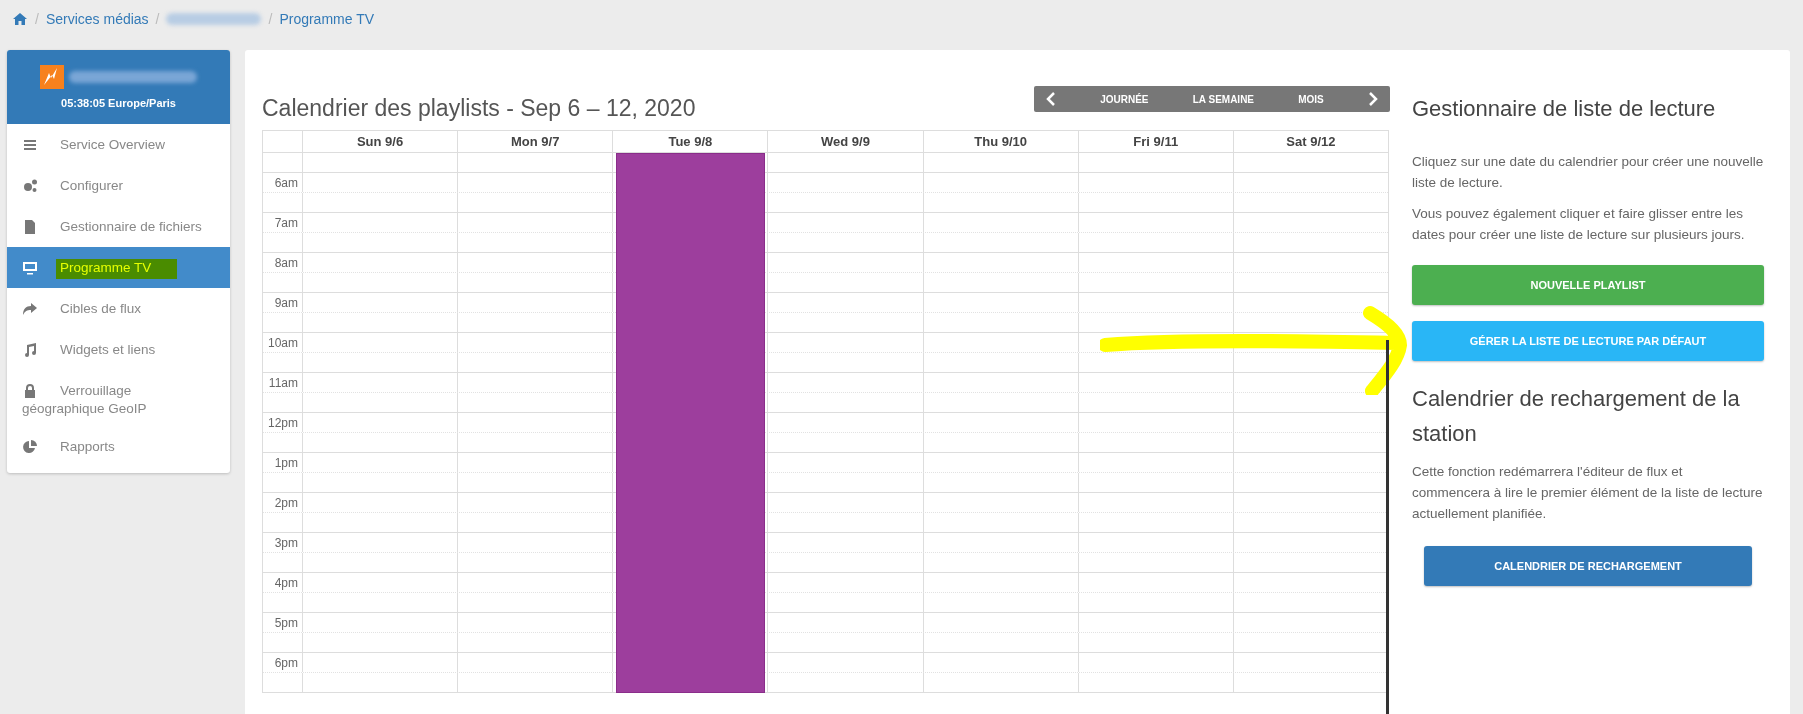  What do you see at coordinates (1588, 172) in the screenshot?
I see `help-text: Cliquez sur une date du calendrier pour créer une nouvelle liste de lecture.` at bounding box center [1588, 172].